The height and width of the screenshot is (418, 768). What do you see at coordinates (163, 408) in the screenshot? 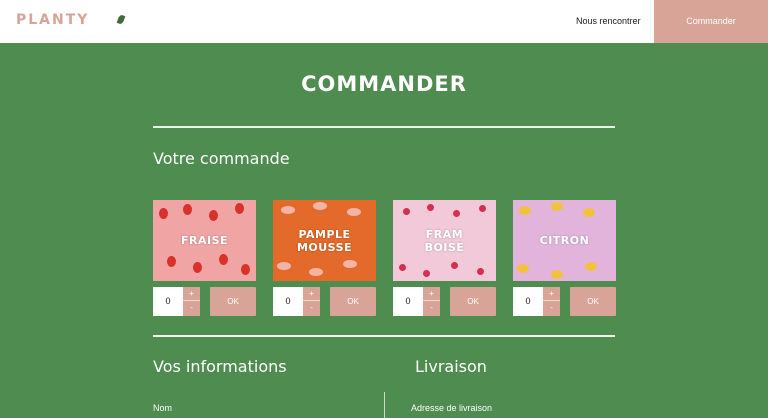
I see `name-label: Nom` at bounding box center [163, 408].